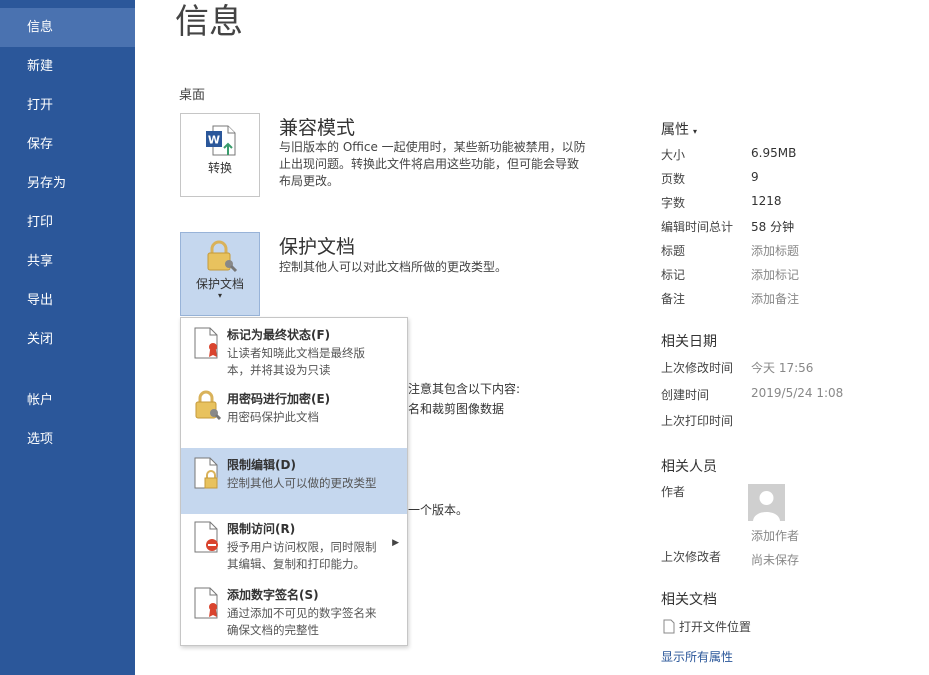 This screenshot has height=675, width=929. What do you see at coordinates (219, 284) in the screenshot?
I see `protect-document-button-label: 保护文档` at bounding box center [219, 284].